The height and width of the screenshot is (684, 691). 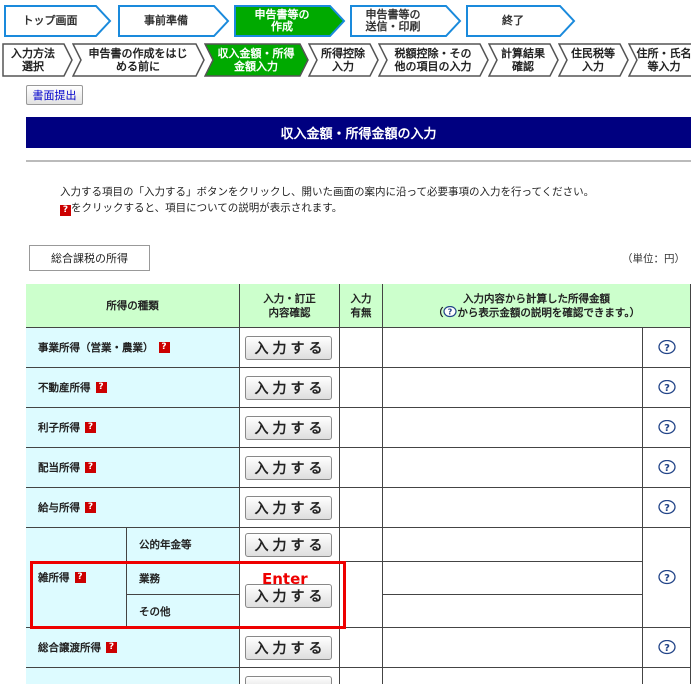 I want to click on action-cell, so click(x=290, y=676).